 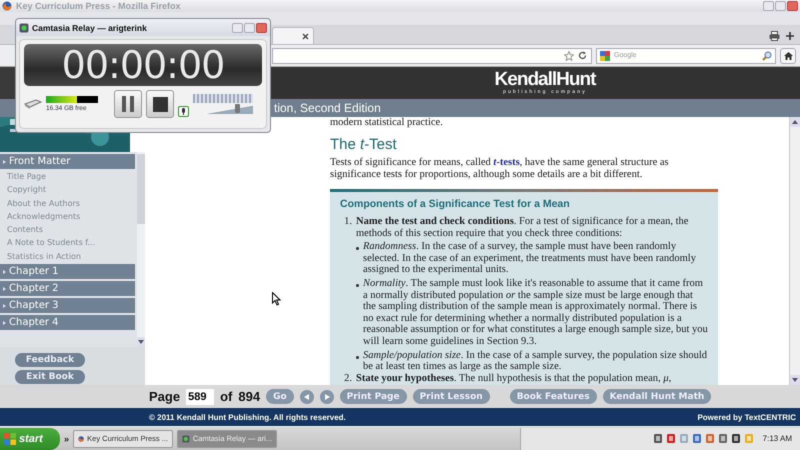 I want to click on sidebar-button: Exit Book, so click(x=50, y=377).